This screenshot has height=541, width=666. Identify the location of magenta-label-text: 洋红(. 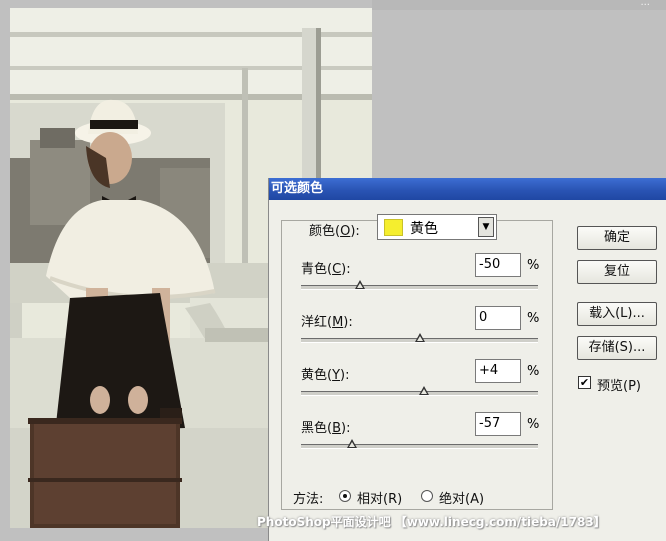
(317, 322).